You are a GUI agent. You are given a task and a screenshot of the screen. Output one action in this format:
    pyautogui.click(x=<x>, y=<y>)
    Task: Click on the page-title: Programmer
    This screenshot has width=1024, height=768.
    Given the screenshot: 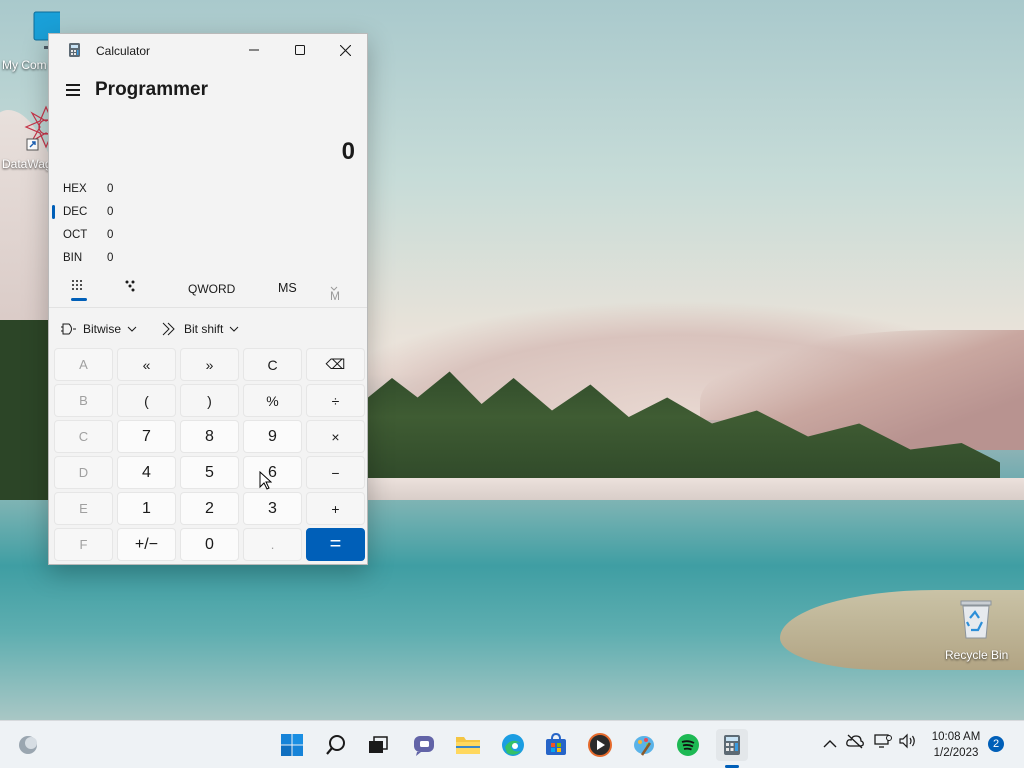 What is the action you would take?
    pyautogui.click(x=151, y=89)
    